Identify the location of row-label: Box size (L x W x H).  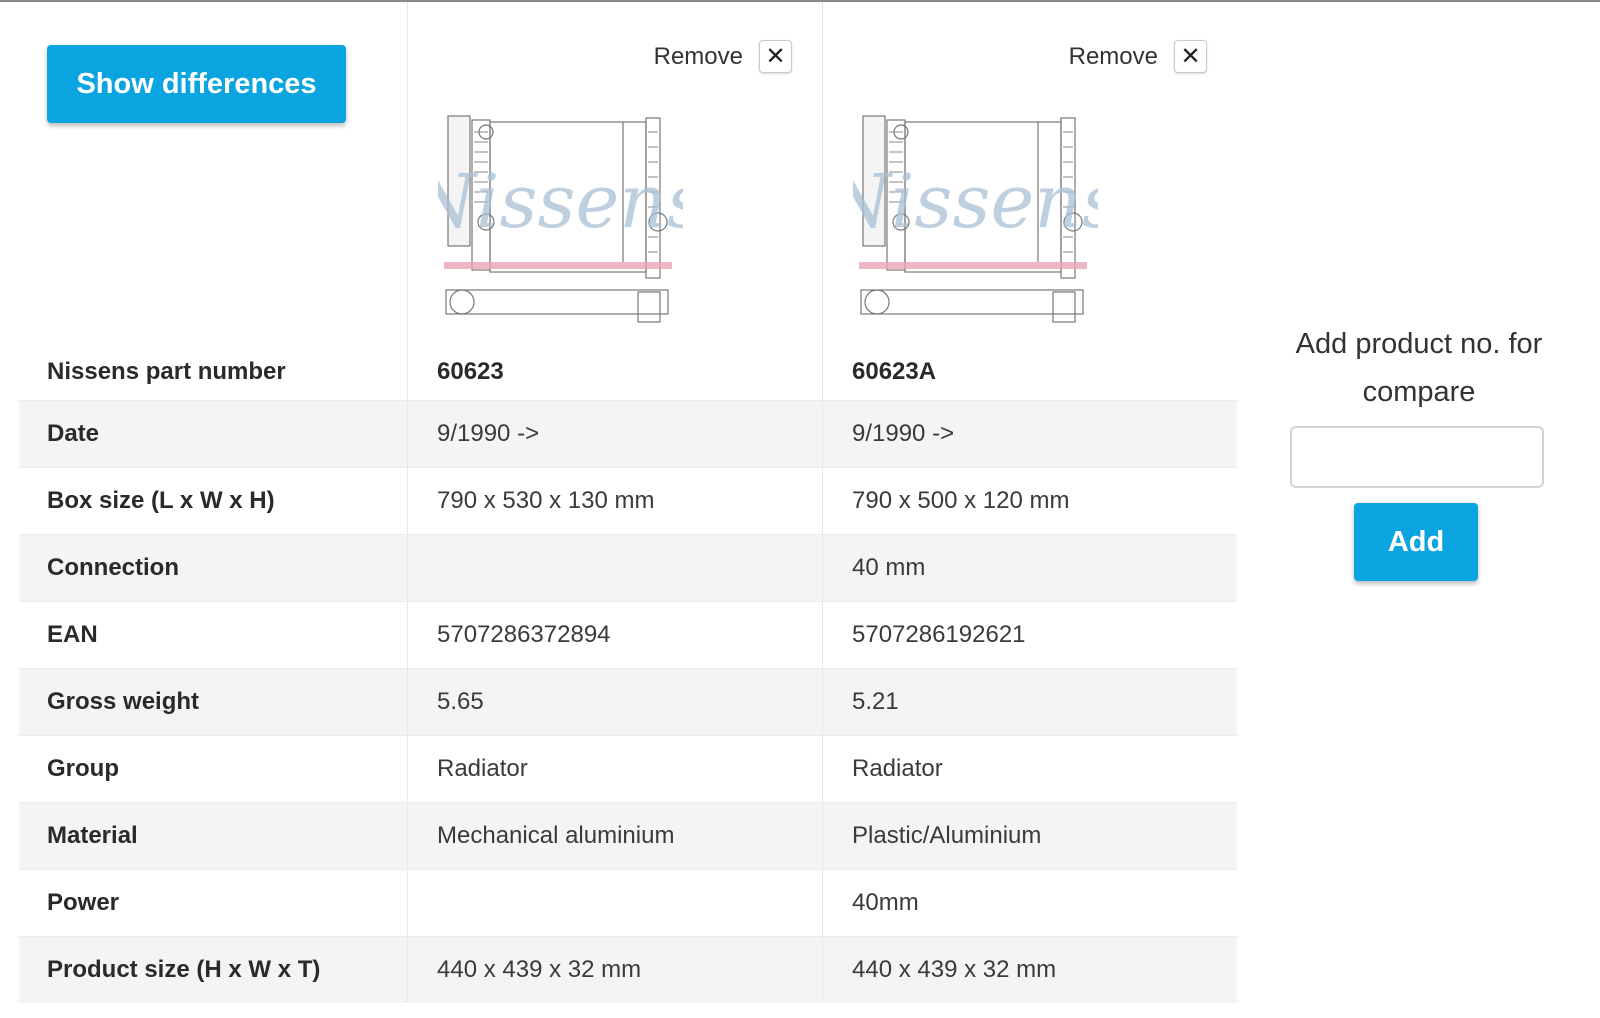
(161, 500).